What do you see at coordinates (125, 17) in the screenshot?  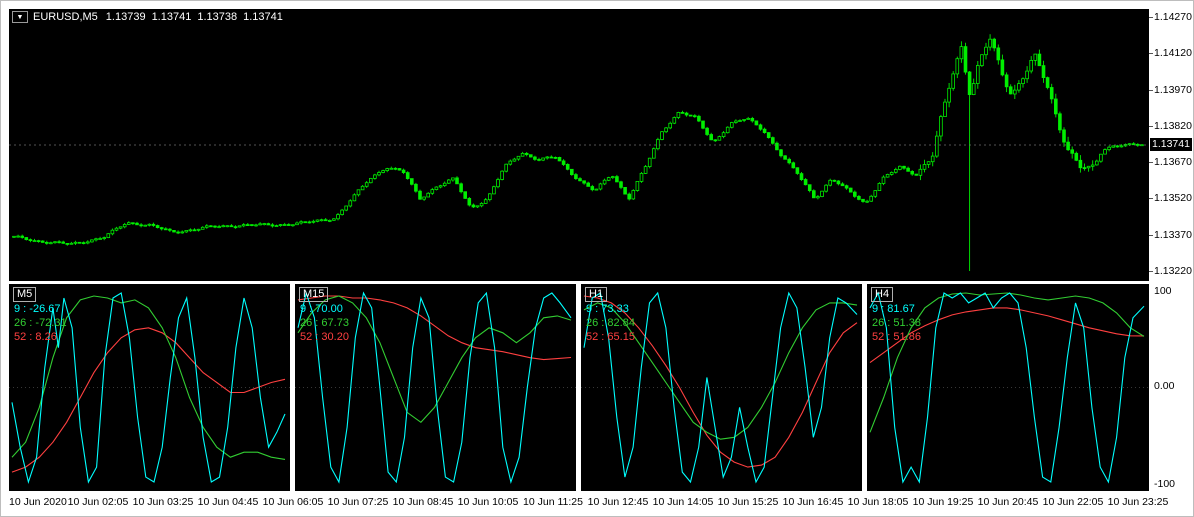 I see `ohlc-open: 1.13739` at bounding box center [125, 17].